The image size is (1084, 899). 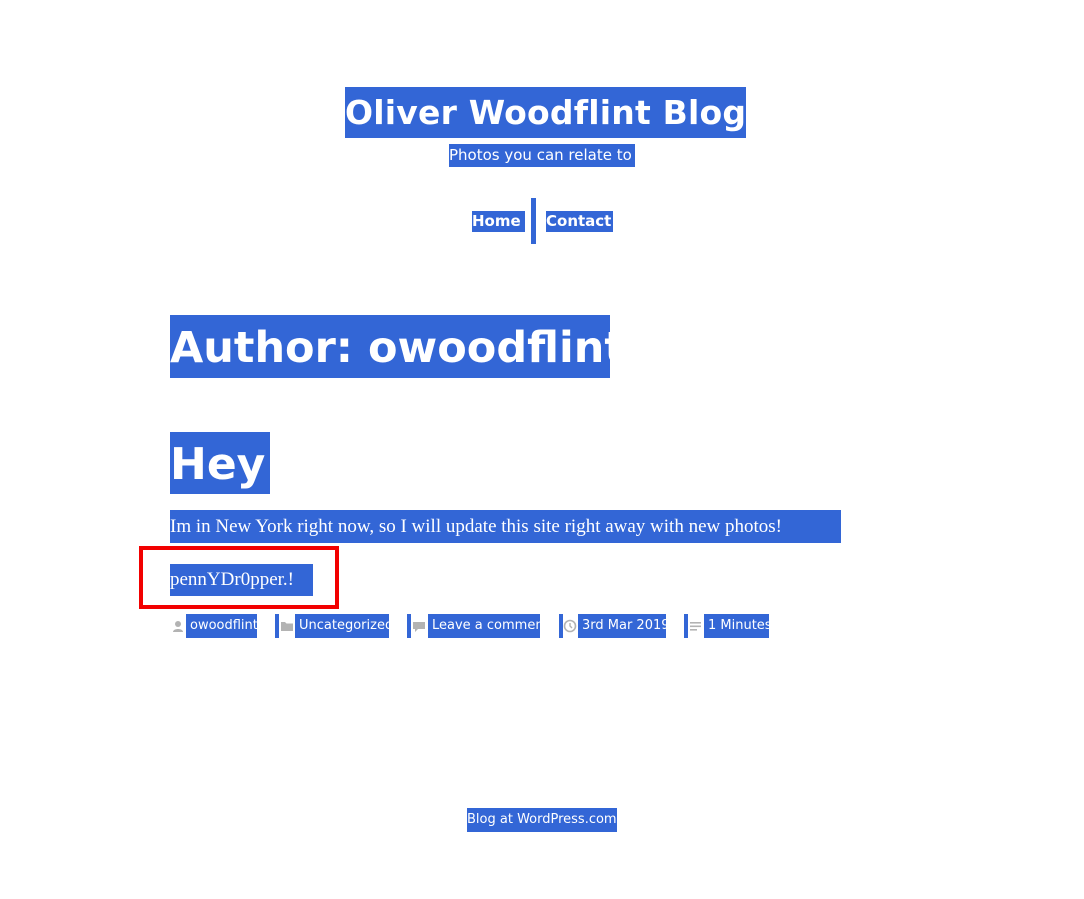 What do you see at coordinates (484, 626) in the screenshot?
I see `post-comments-link: Leave a comment` at bounding box center [484, 626].